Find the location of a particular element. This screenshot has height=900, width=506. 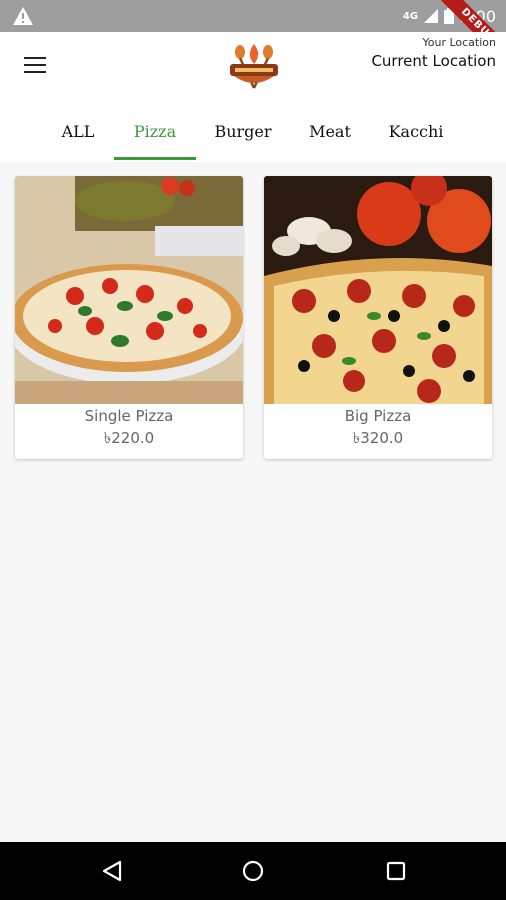

tab-pizza: Pizza is located at coordinates (155, 131).